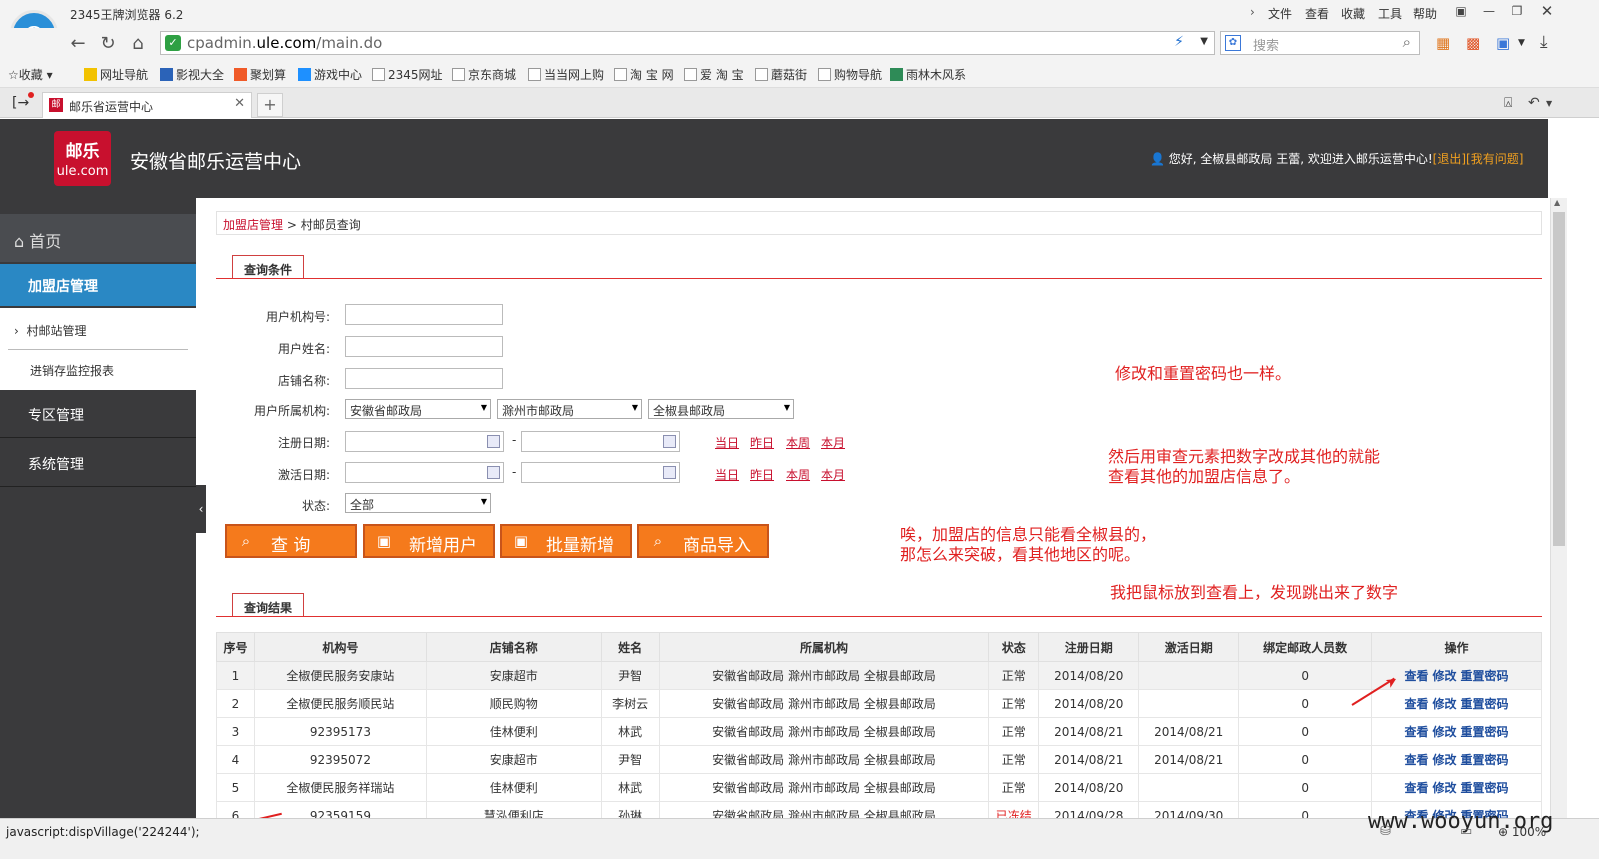 This screenshot has width=1599, height=859. Describe the element at coordinates (418, 409) in the screenshot. I see `org-province-select: 安徽省邮政局` at that location.